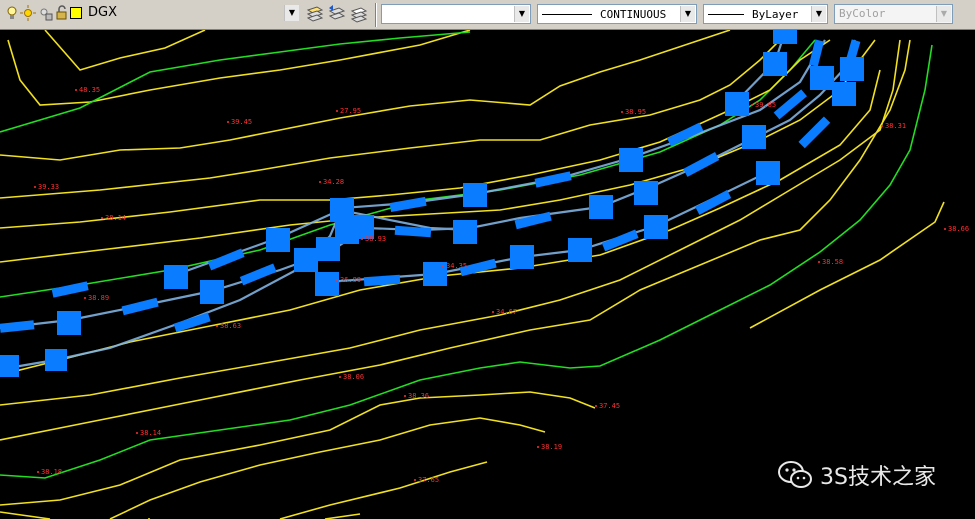 This screenshot has height=519, width=975. I want to click on elevation-label: 34.35, so click(456, 266).